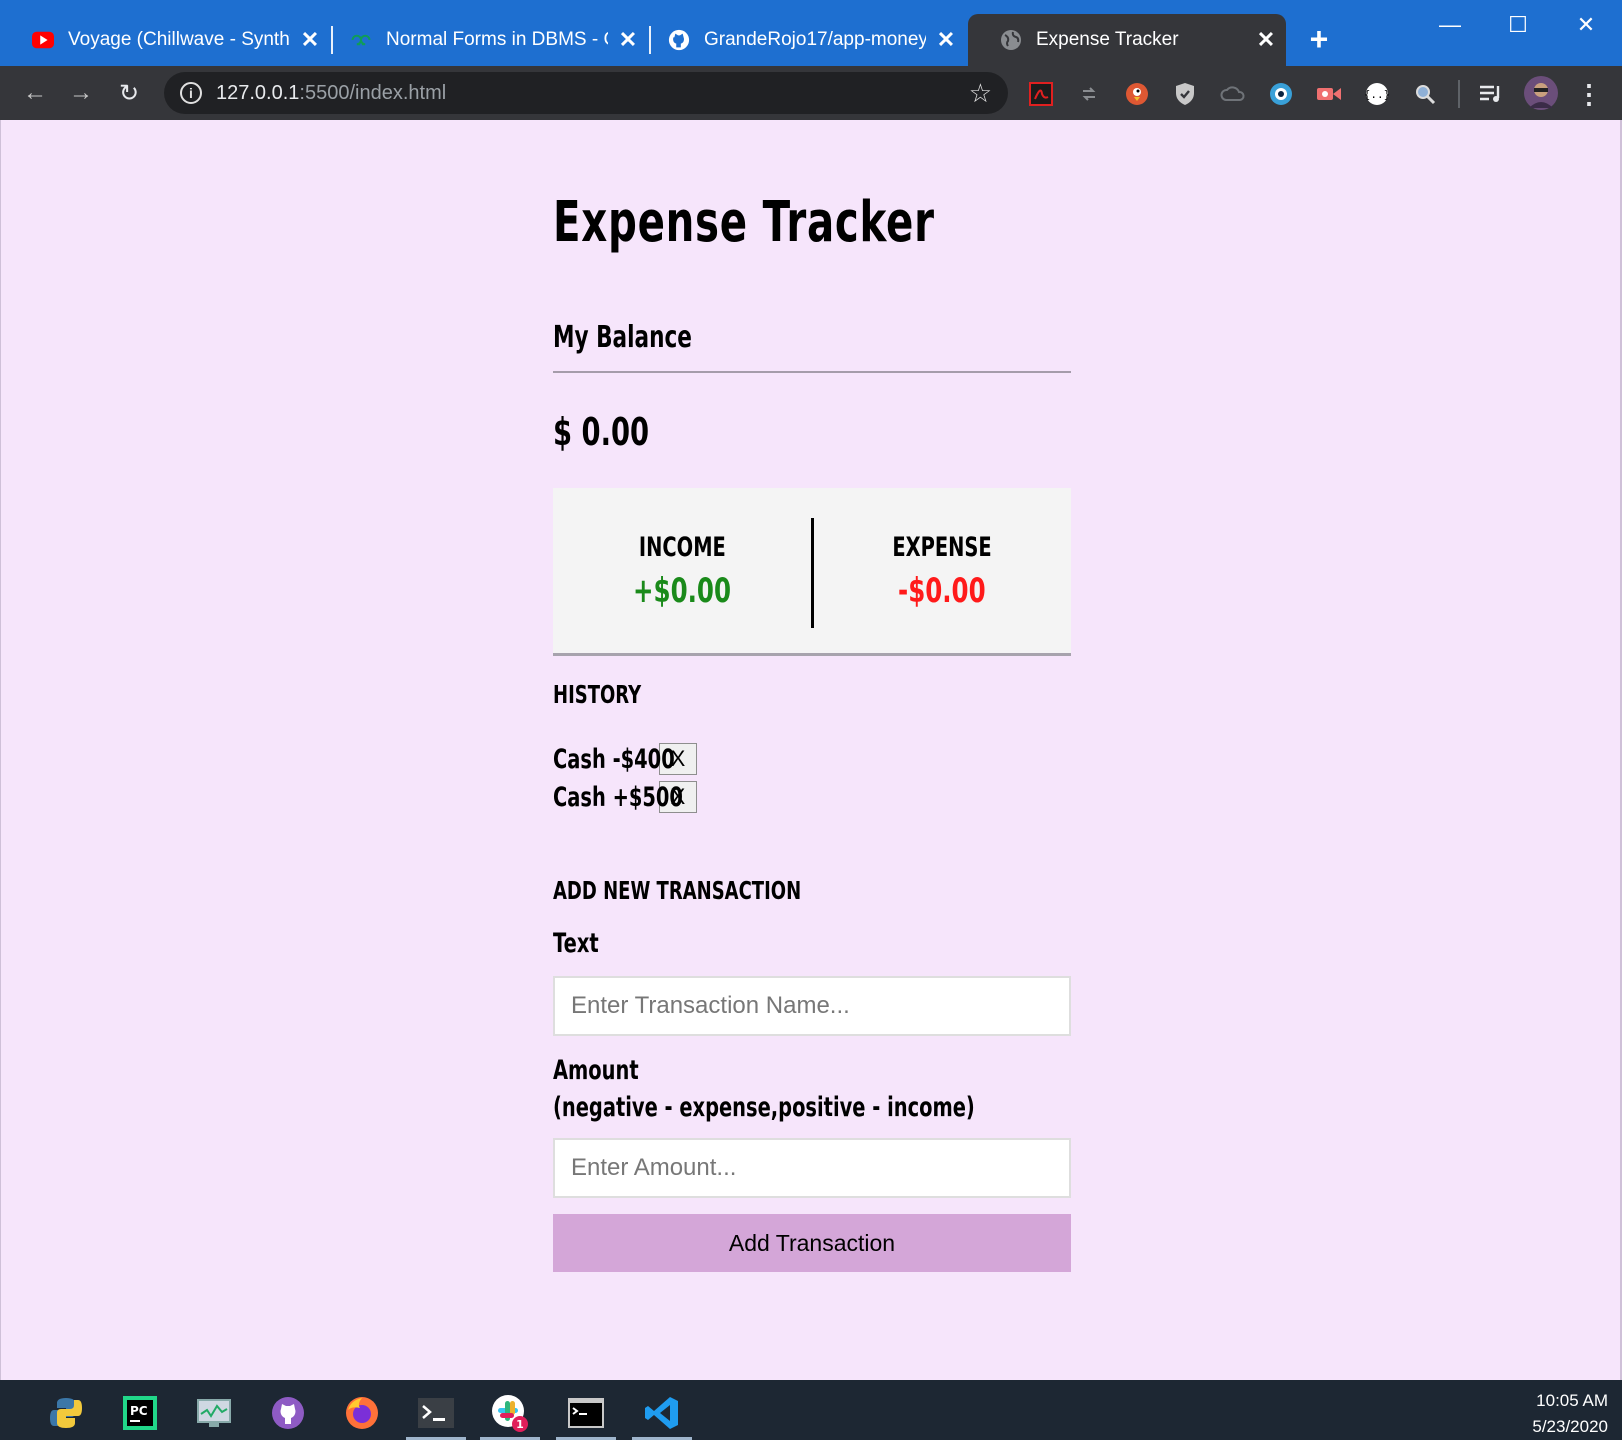 The image size is (1622, 1440). I want to click on pdf-extension-icon, so click(1041, 94).